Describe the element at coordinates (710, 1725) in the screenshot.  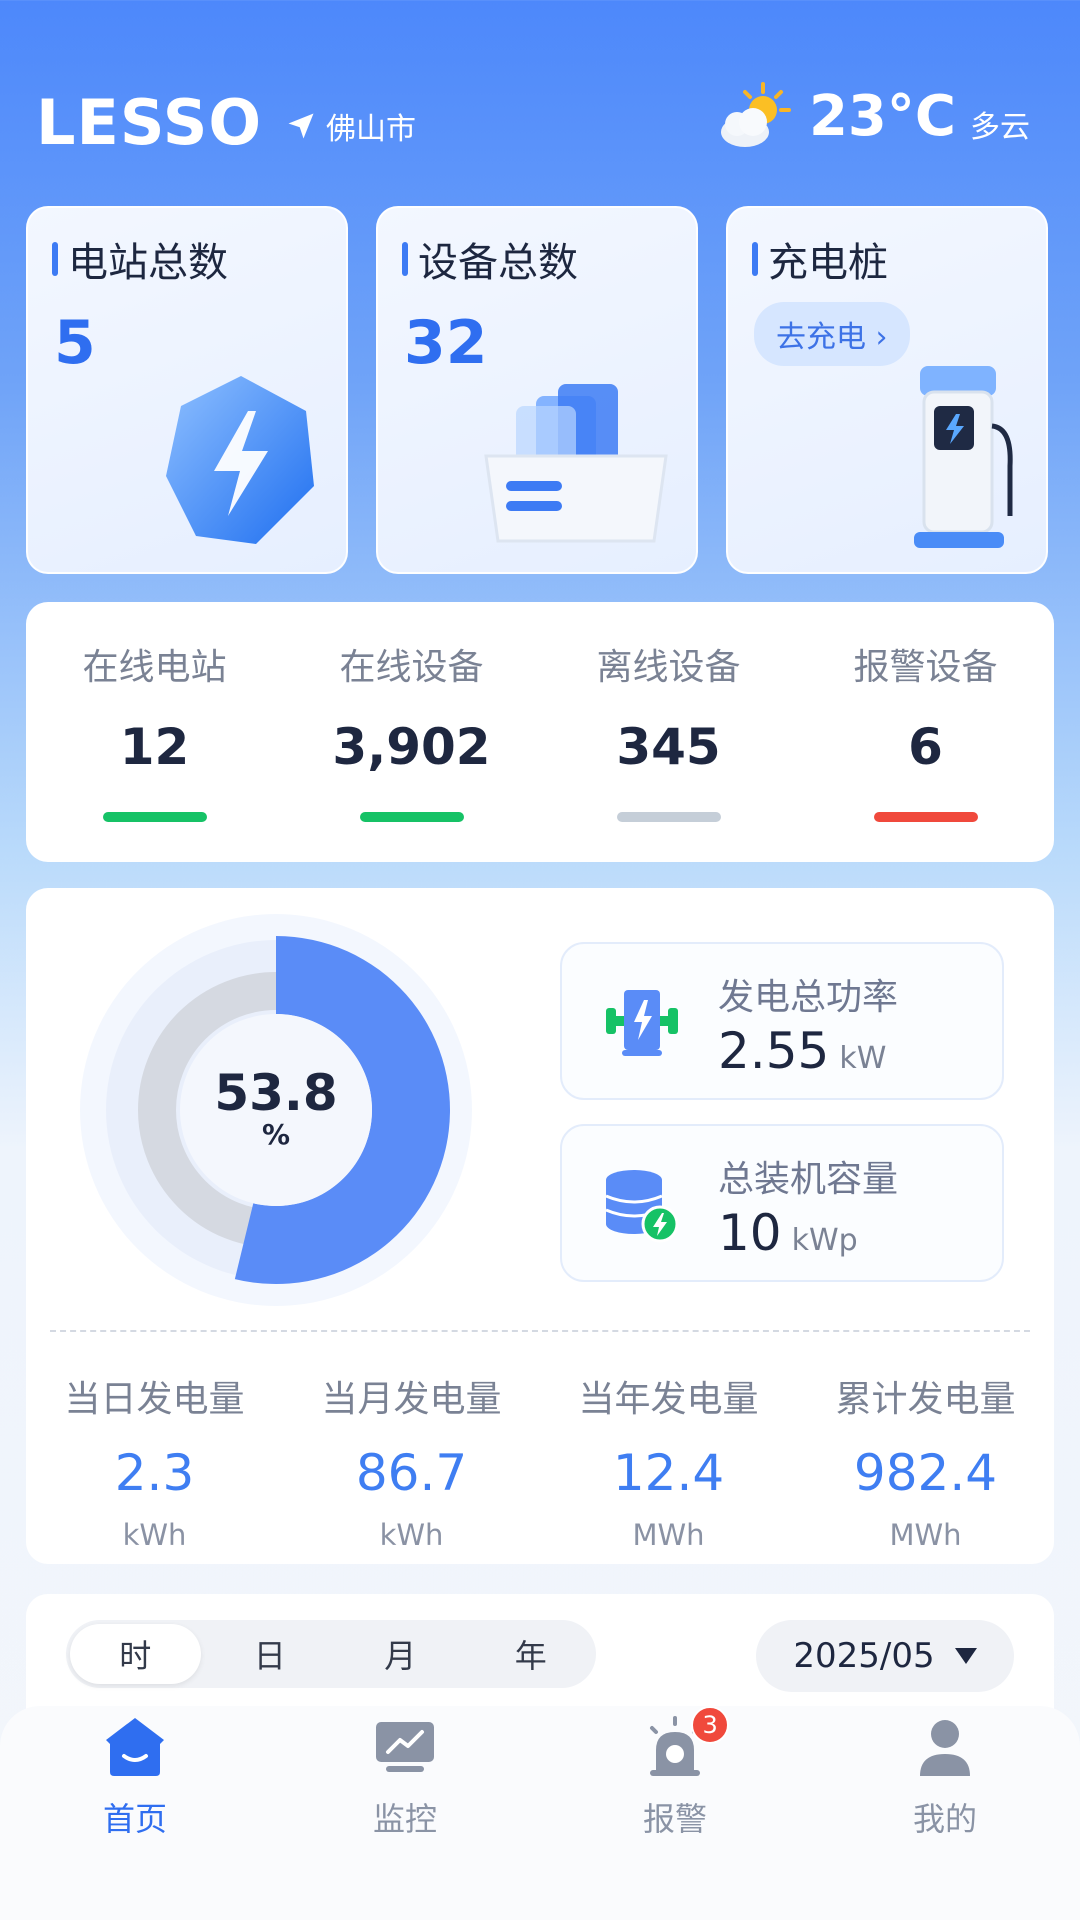
I see `alarm-count-badge: 3` at that location.